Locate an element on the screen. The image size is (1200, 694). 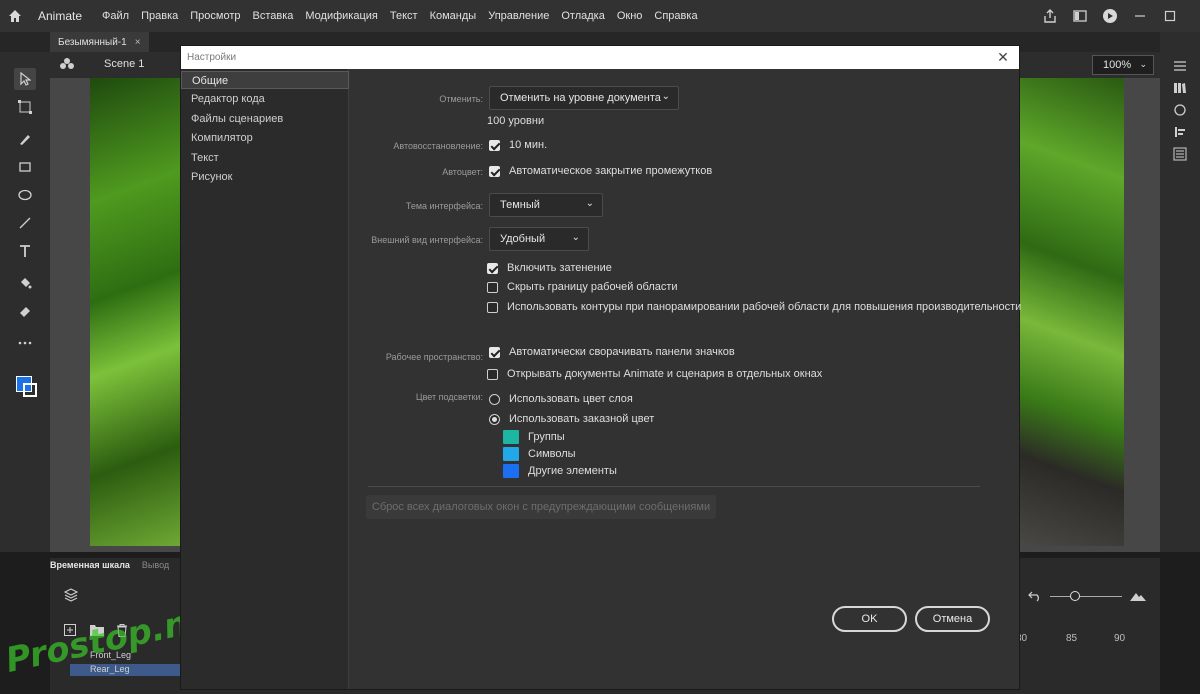
stage-image-right is located at coordinates (1072, 312).